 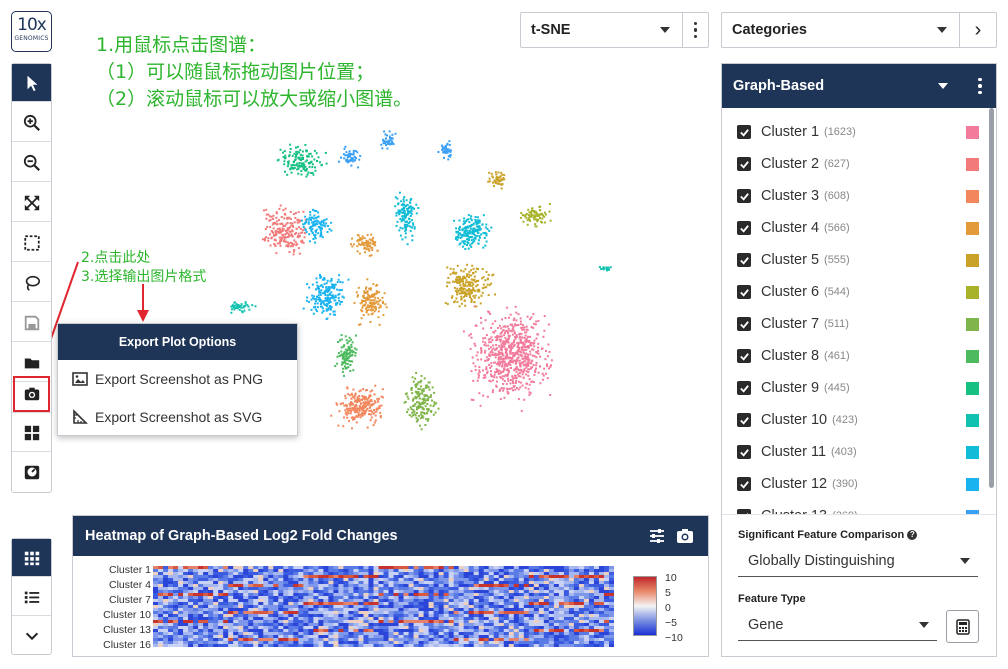 What do you see at coordinates (31, 283) in the screenshot?
I see `lasso-select-button` at bounding box center [31, 283].